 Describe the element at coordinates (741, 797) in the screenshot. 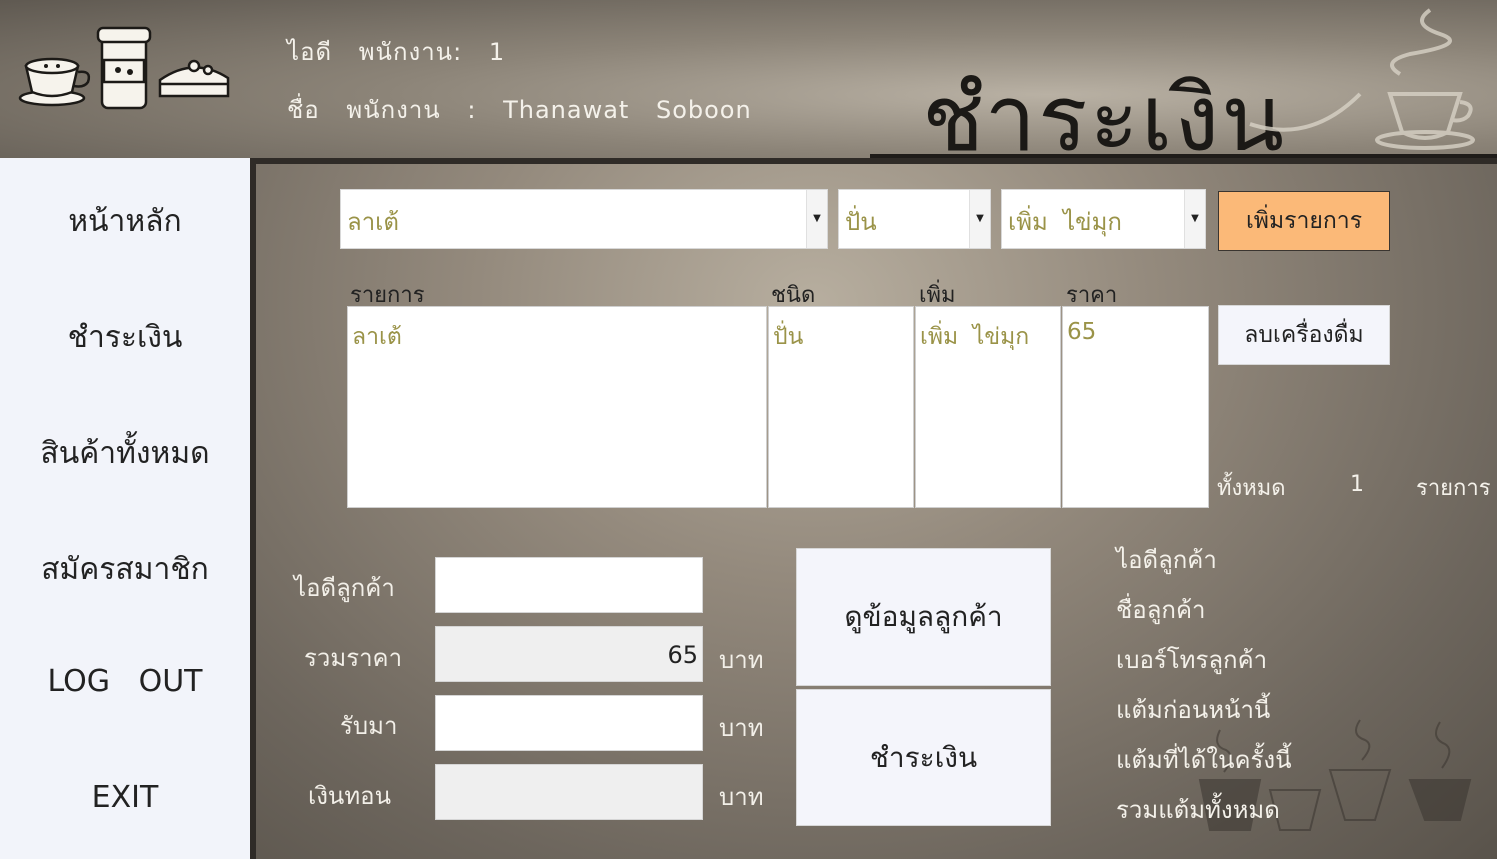

I see `change-unit: บาท` at that location.